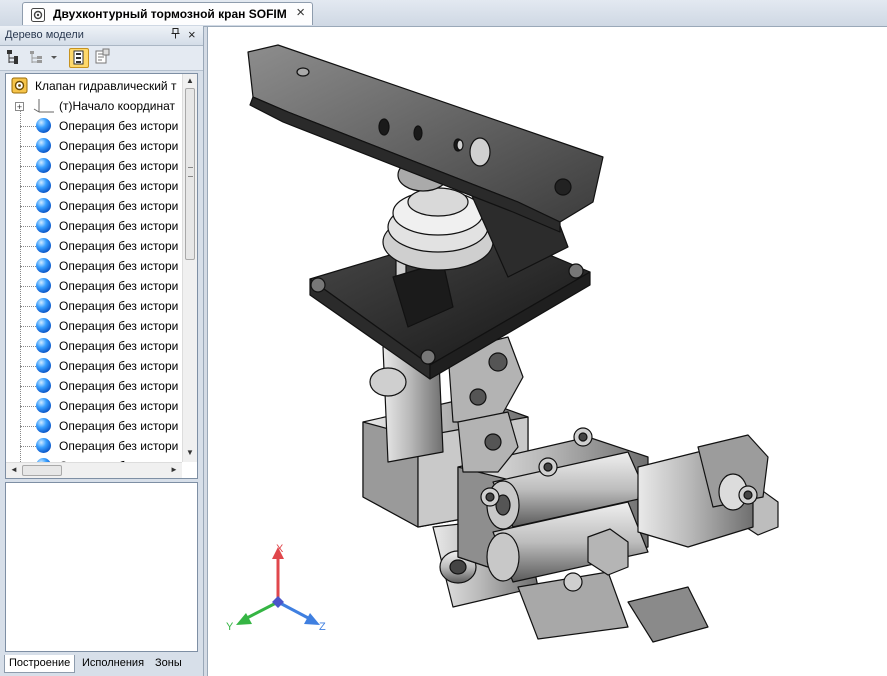 The width and height of the screenshot is (887, 676). I want to click on y-axis-label: Y, so click(230, 627).